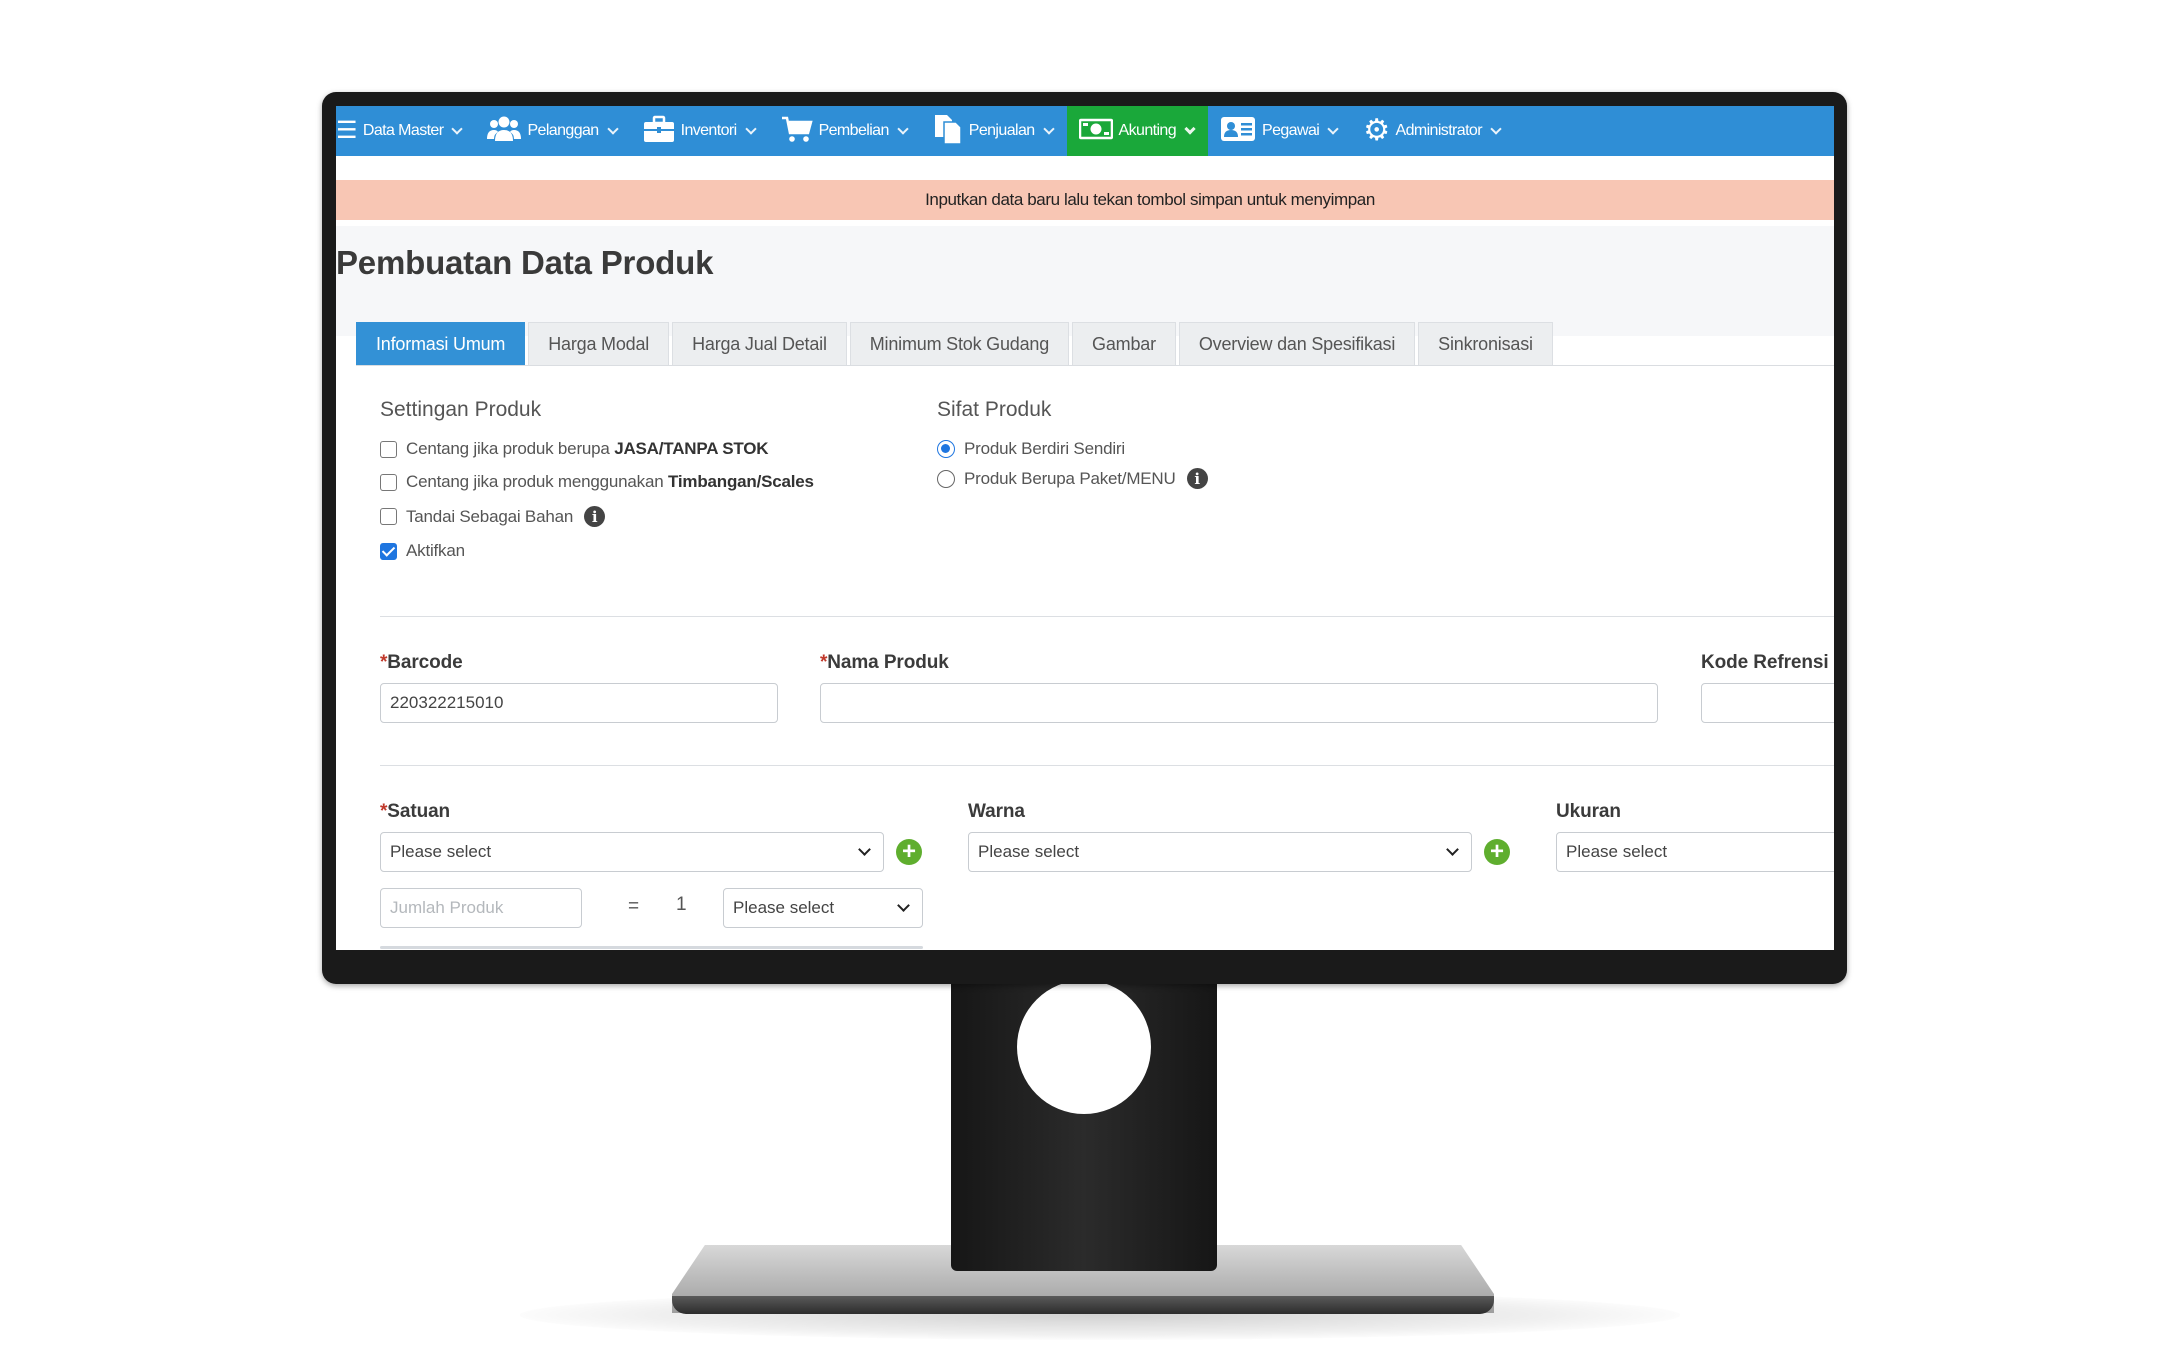 The width and height of the screenshot is (2160, 1362). What do you see at coordinates (441, 851) in the screenshot?
I see `satuan-select-value: Please select` at bounding box center [441, 851].